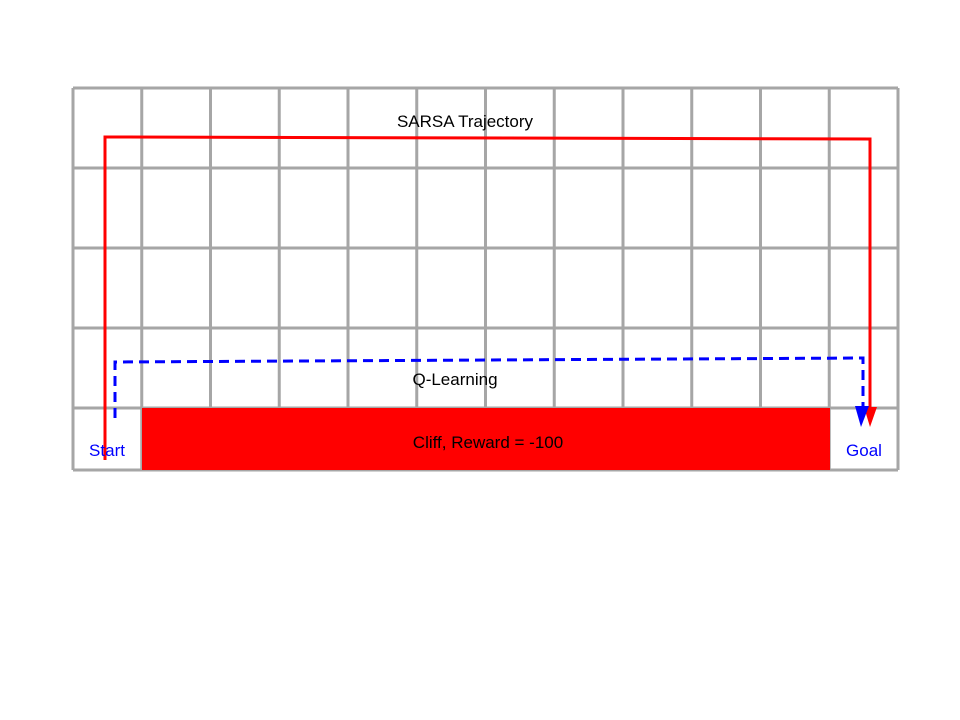 Image resolution: width=960 pixels, height=720 pixels. What do you see at coordinates (465, 121) in the screenshot?
I see `sarsa-label: SARSA Trajectory` at bounding box center [465, 121].